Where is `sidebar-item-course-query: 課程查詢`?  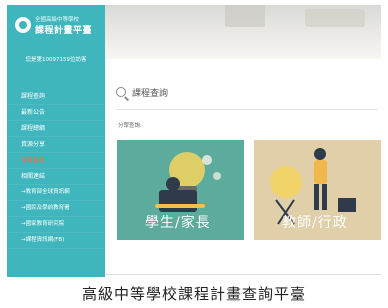
sidebar-item-course-query: 課程查詢 is located at coordinates (56, 97).